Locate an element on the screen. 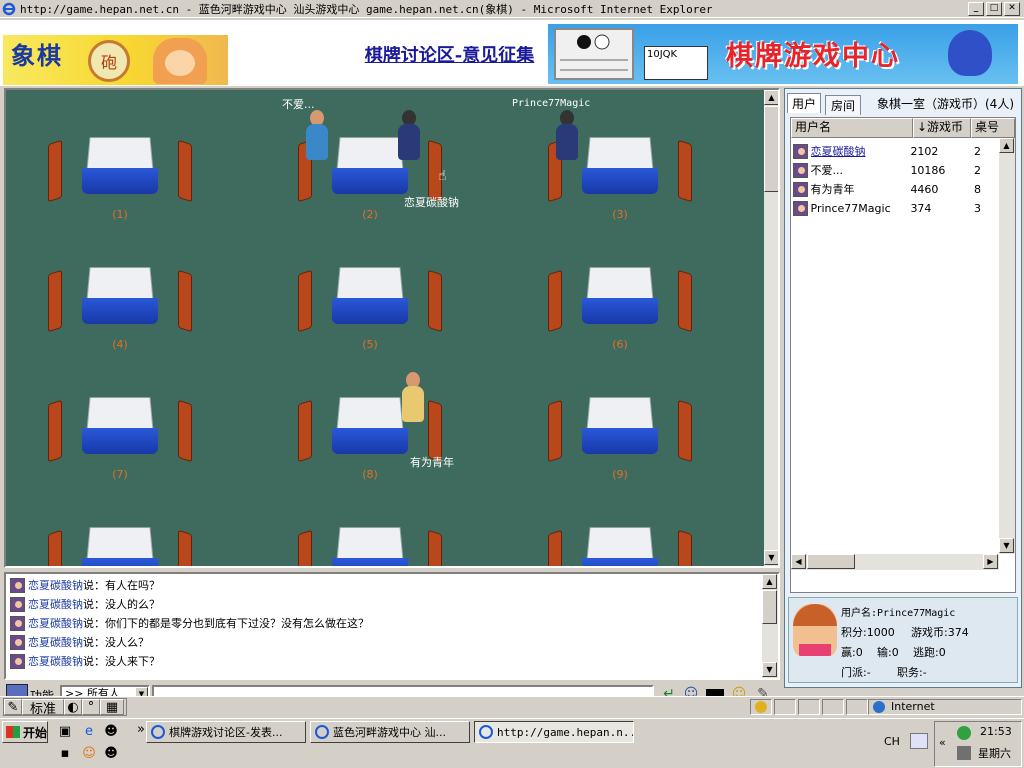 Image resolution: width=1024 pixels, height=768 pixels. user-row: 不爱... 10186 2 is located at coordinates (896, 170).